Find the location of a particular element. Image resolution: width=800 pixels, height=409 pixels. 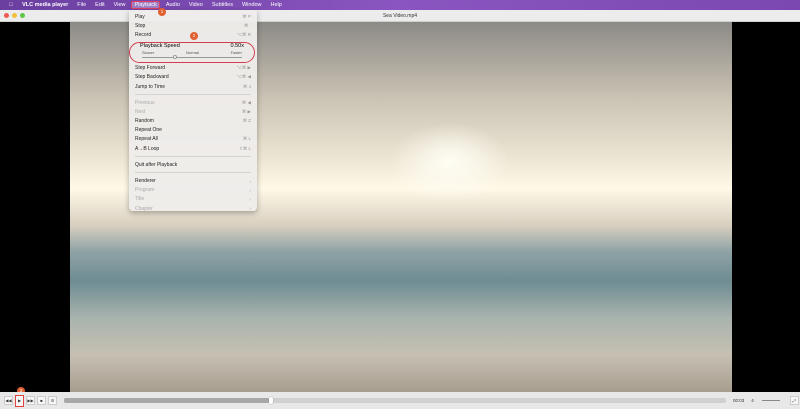

menu-item: Program › is located at coordinates (193, 190).